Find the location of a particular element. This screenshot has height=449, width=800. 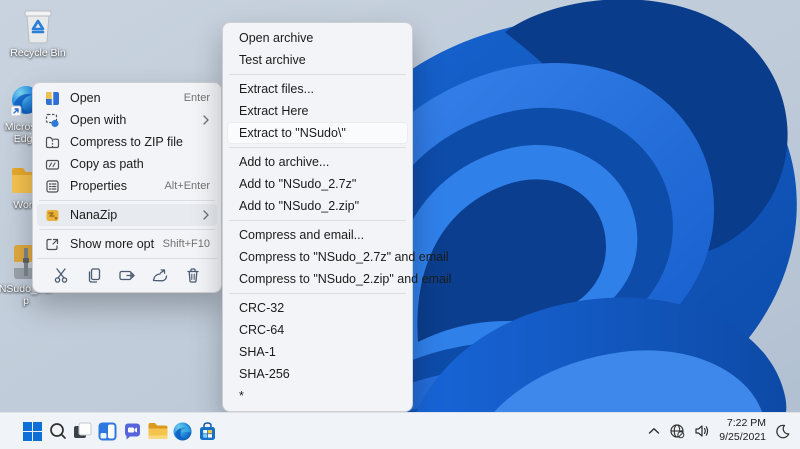

menu-item-properties: Properties Alt+Enter is located at coordinates (127, 186).